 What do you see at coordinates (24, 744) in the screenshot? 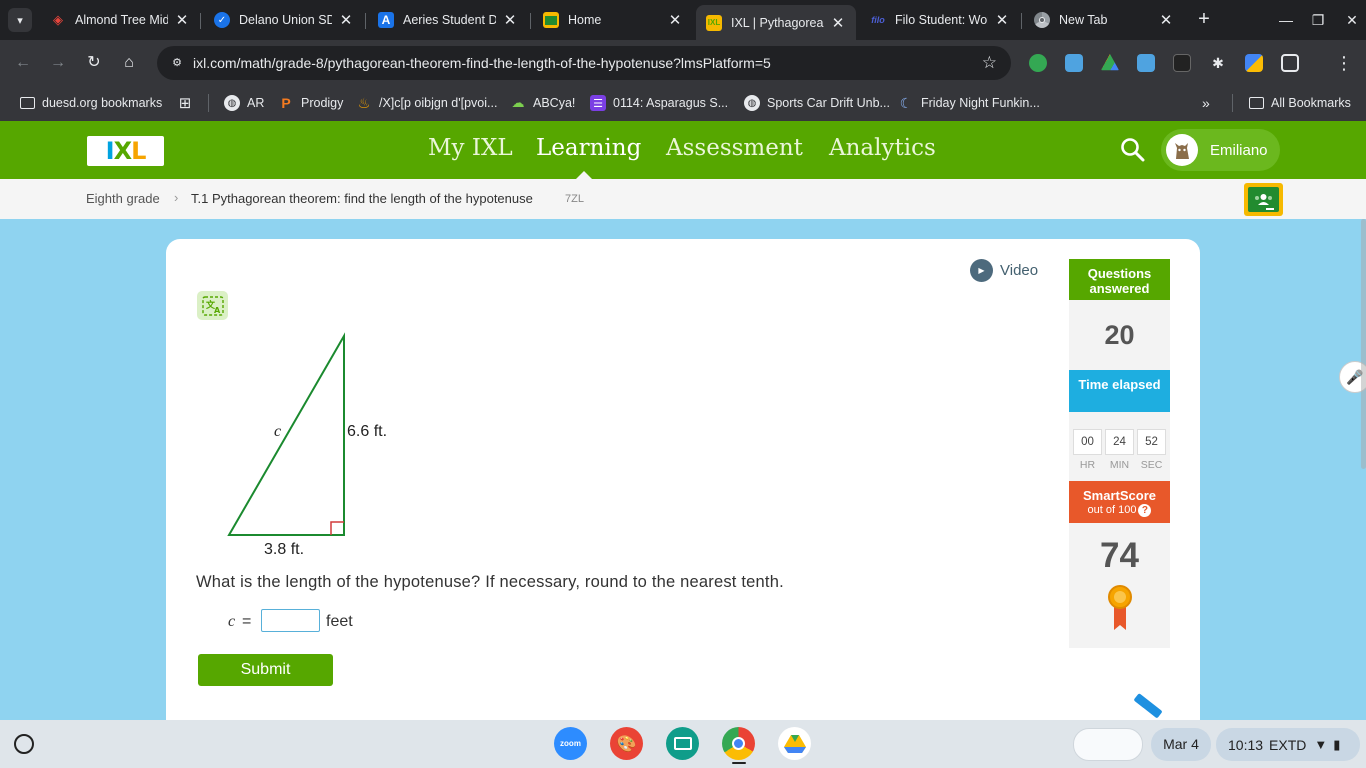
I see `launcher-icon` at bounding box center [24, 744].